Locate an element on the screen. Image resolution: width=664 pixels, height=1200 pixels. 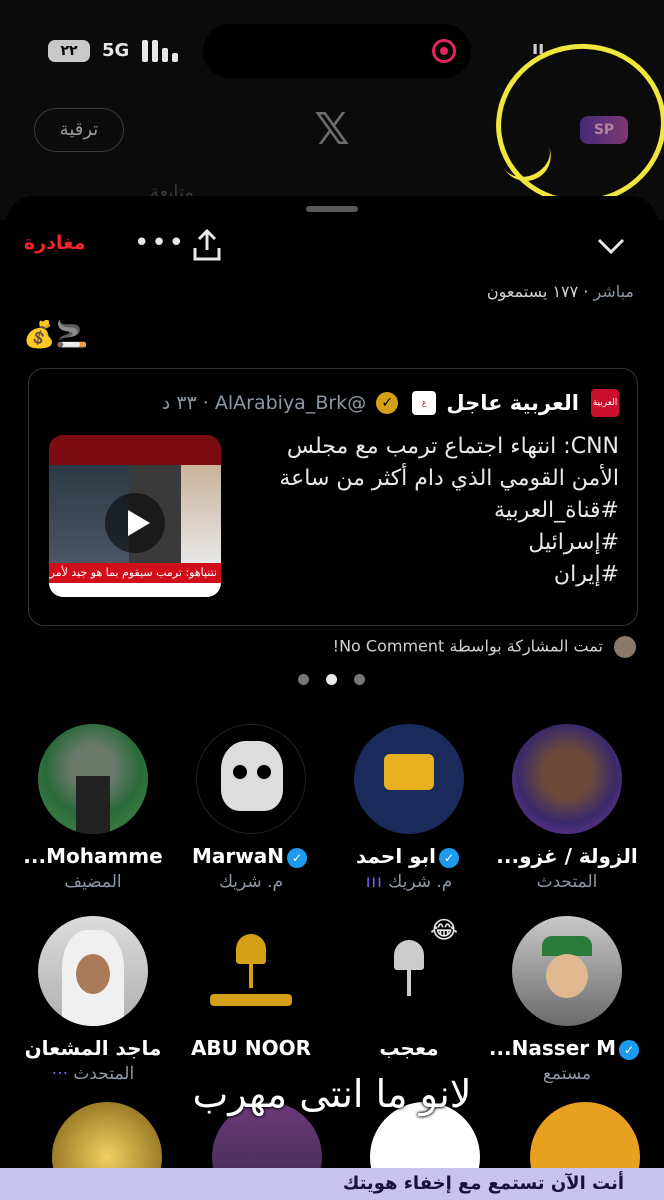
participant-name: ماجد المشعان is located at coordinates (93, 1048).